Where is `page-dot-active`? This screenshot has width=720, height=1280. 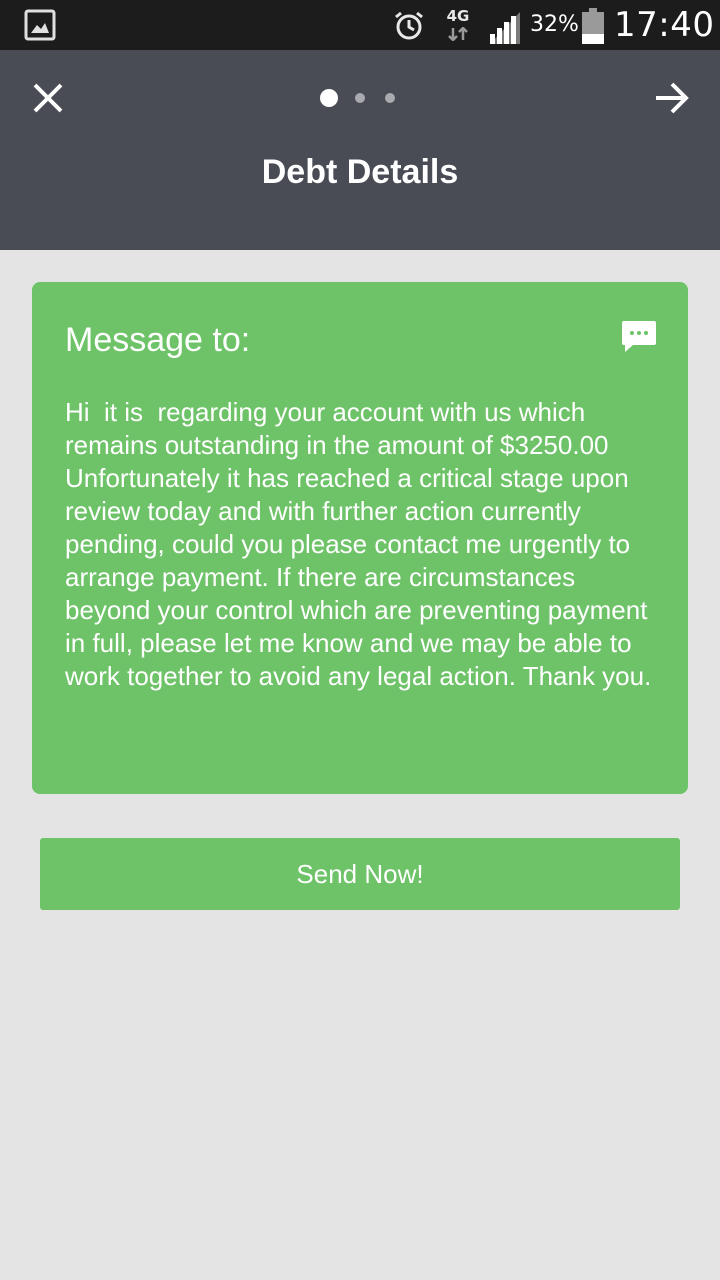 page-dot-active is located at coordinates (329, 98).